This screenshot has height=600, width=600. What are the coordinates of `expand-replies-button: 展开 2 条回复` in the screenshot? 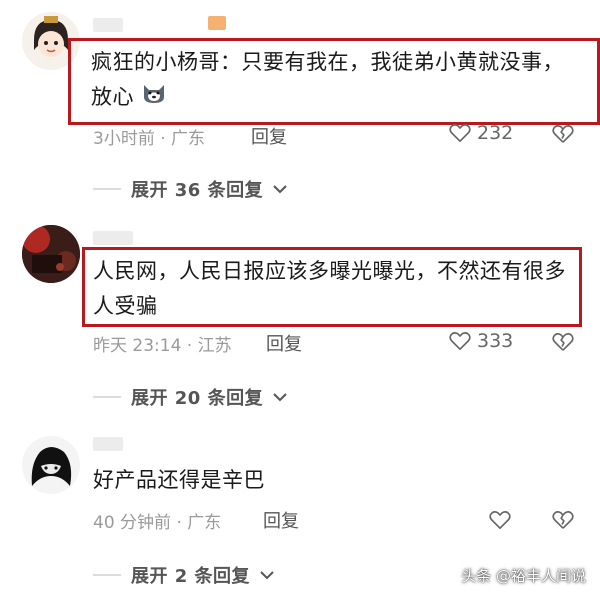 It's located at (183, 575).